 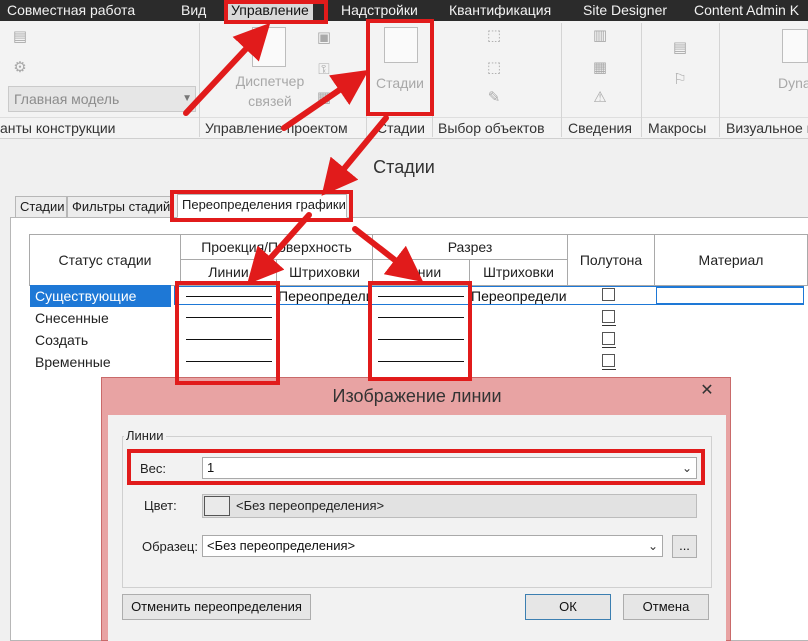 I want to click on pattern-value: <Без переопределения>, so click(x=281, y=545).